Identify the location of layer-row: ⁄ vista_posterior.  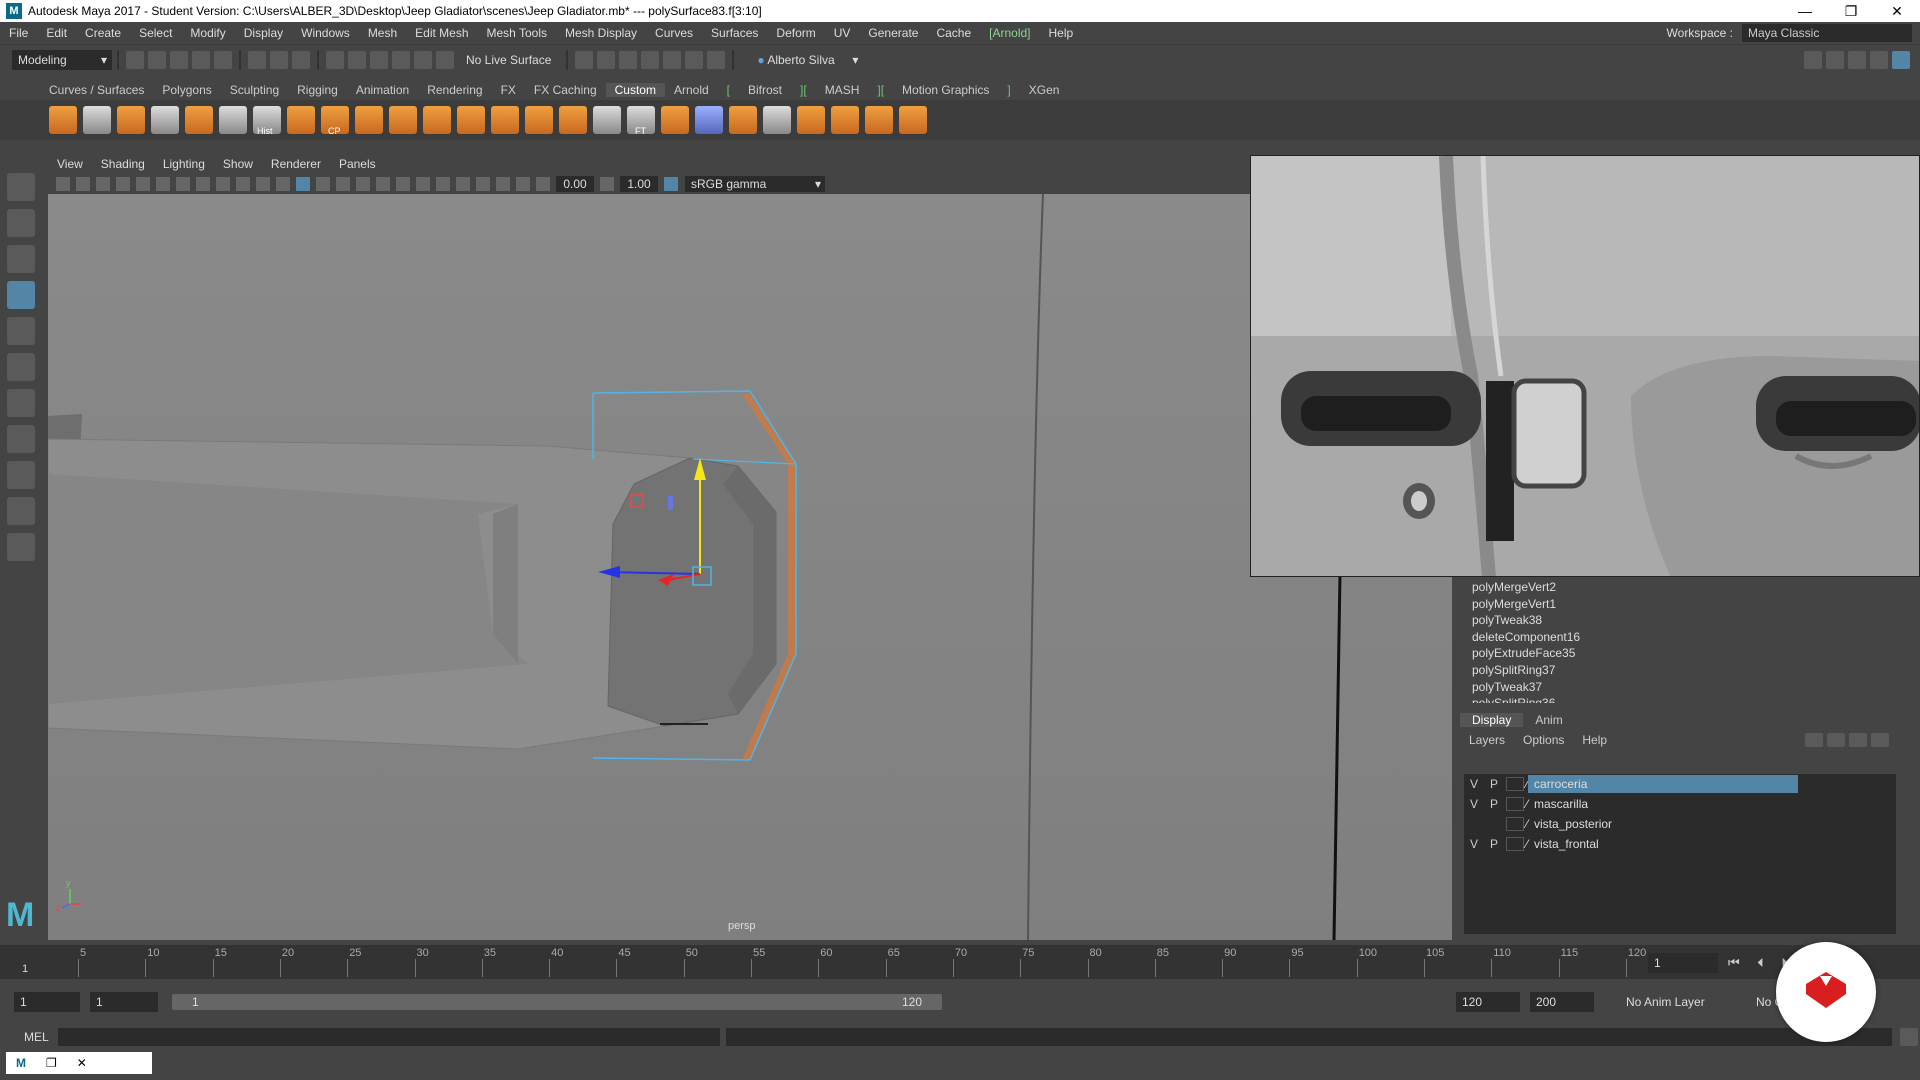
(1680, 824).